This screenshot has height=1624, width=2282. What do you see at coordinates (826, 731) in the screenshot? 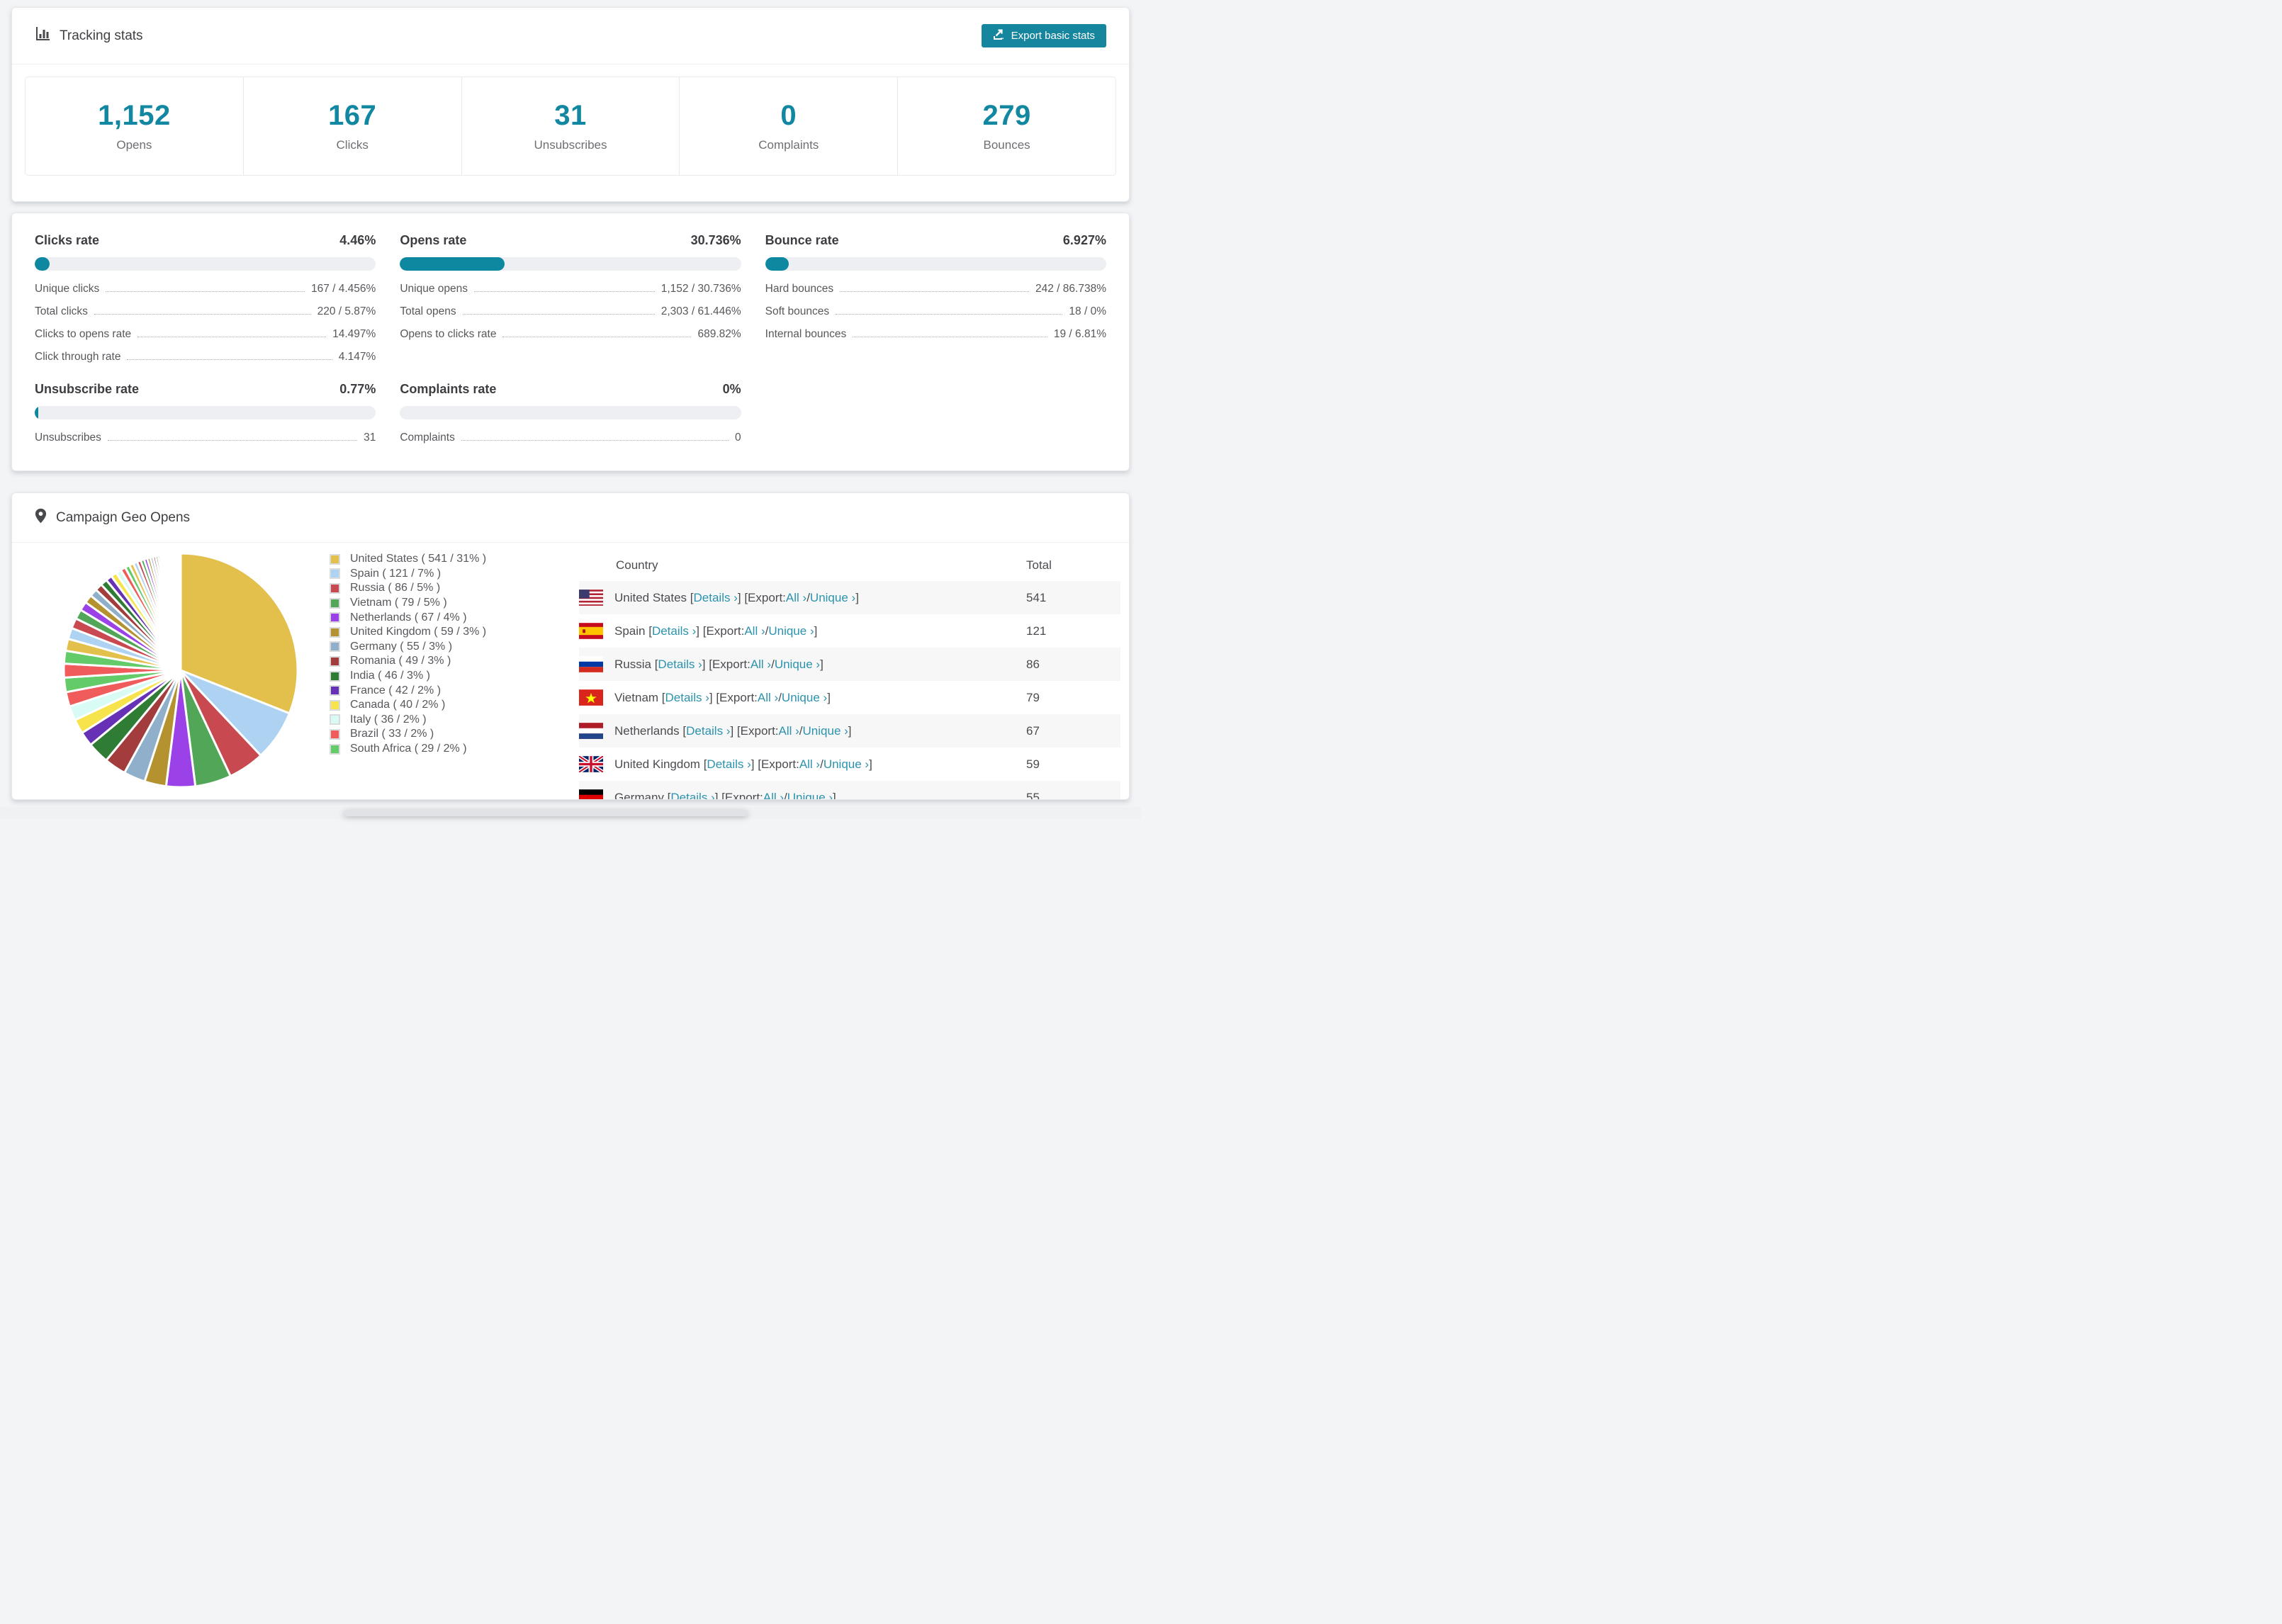
I see `export-unique-link-netherlands: Unique ›` at bounding box center [826, 731].